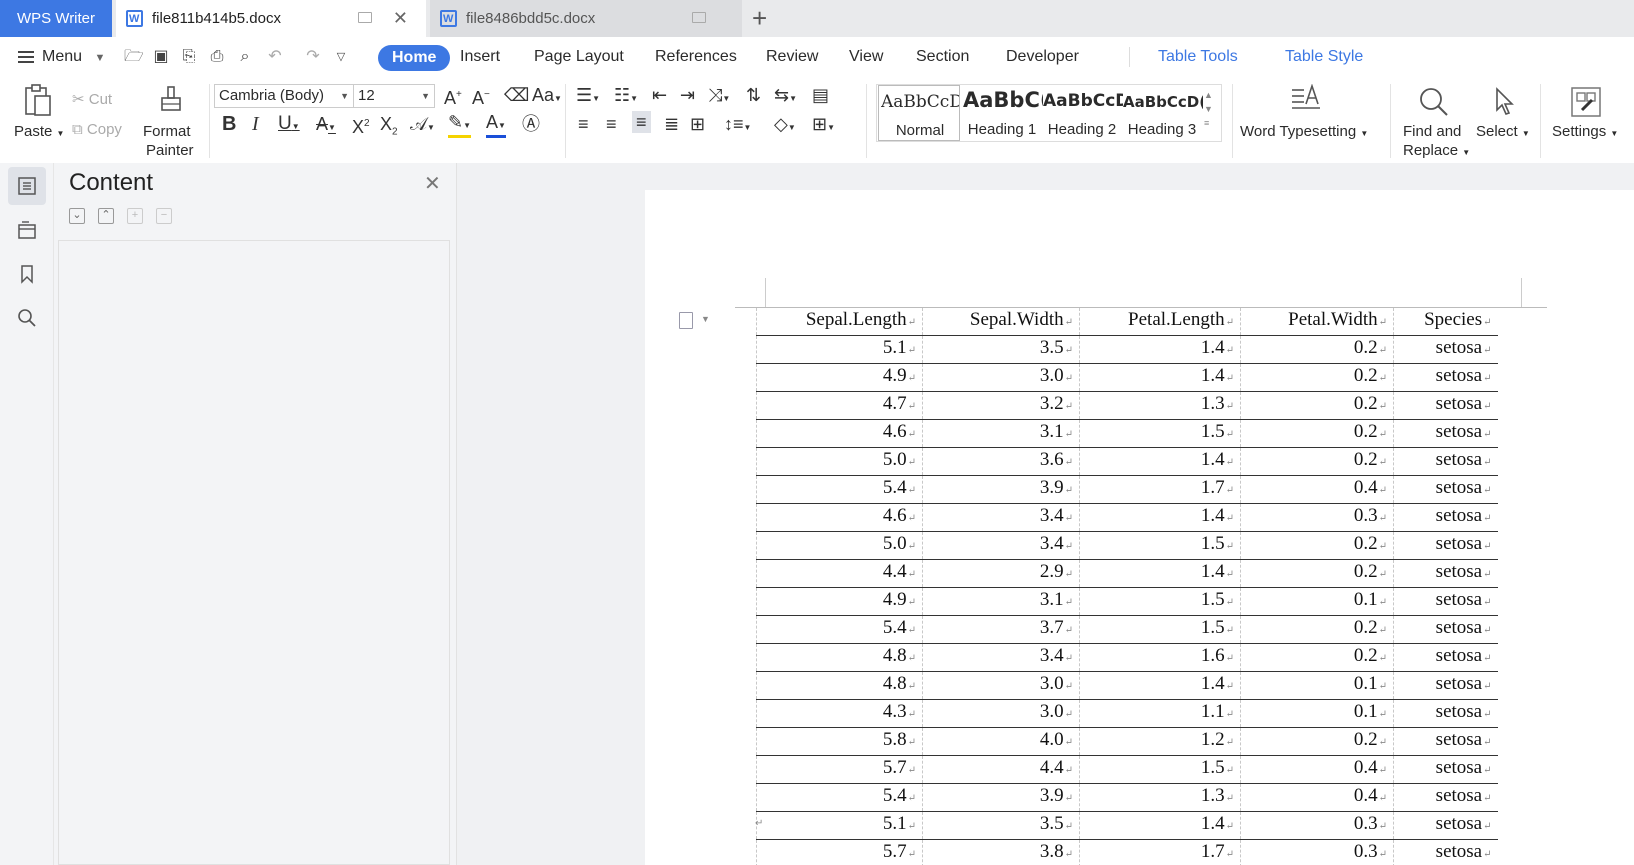  Describe the element at coordinates (27, 274) in the screenshot. I see `bookmark-icon` at that location.